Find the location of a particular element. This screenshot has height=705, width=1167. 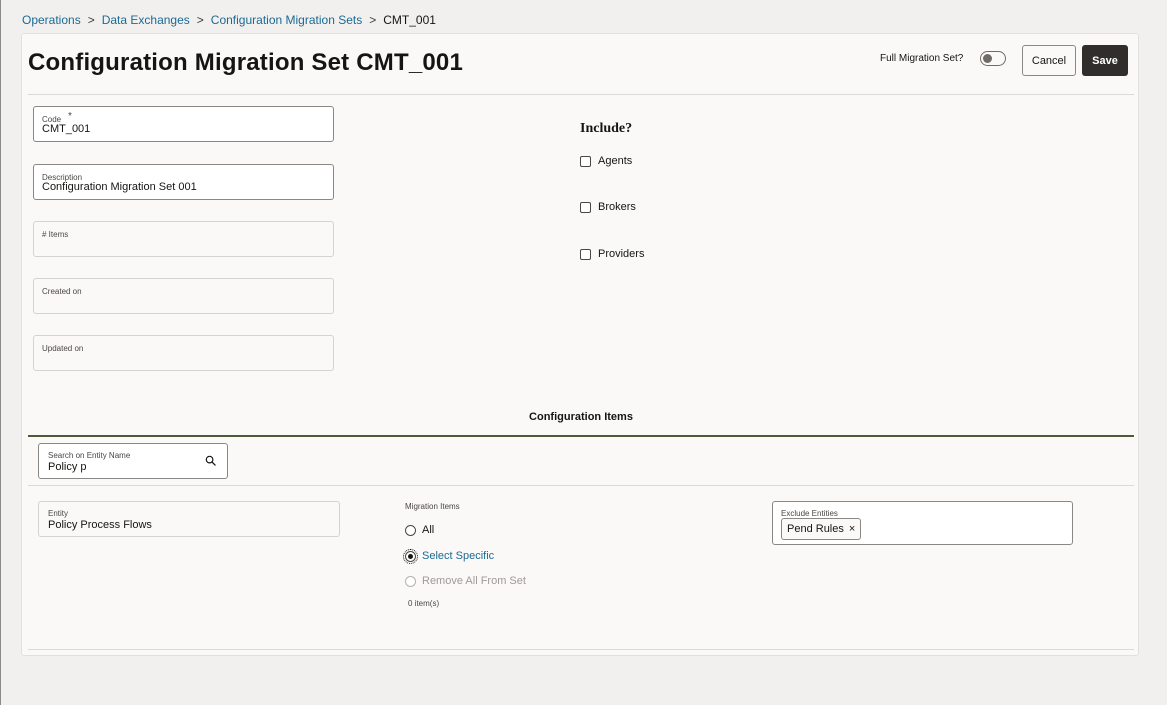

full-migration-label: Full Migration Set? is located at coordinates (922, 58).